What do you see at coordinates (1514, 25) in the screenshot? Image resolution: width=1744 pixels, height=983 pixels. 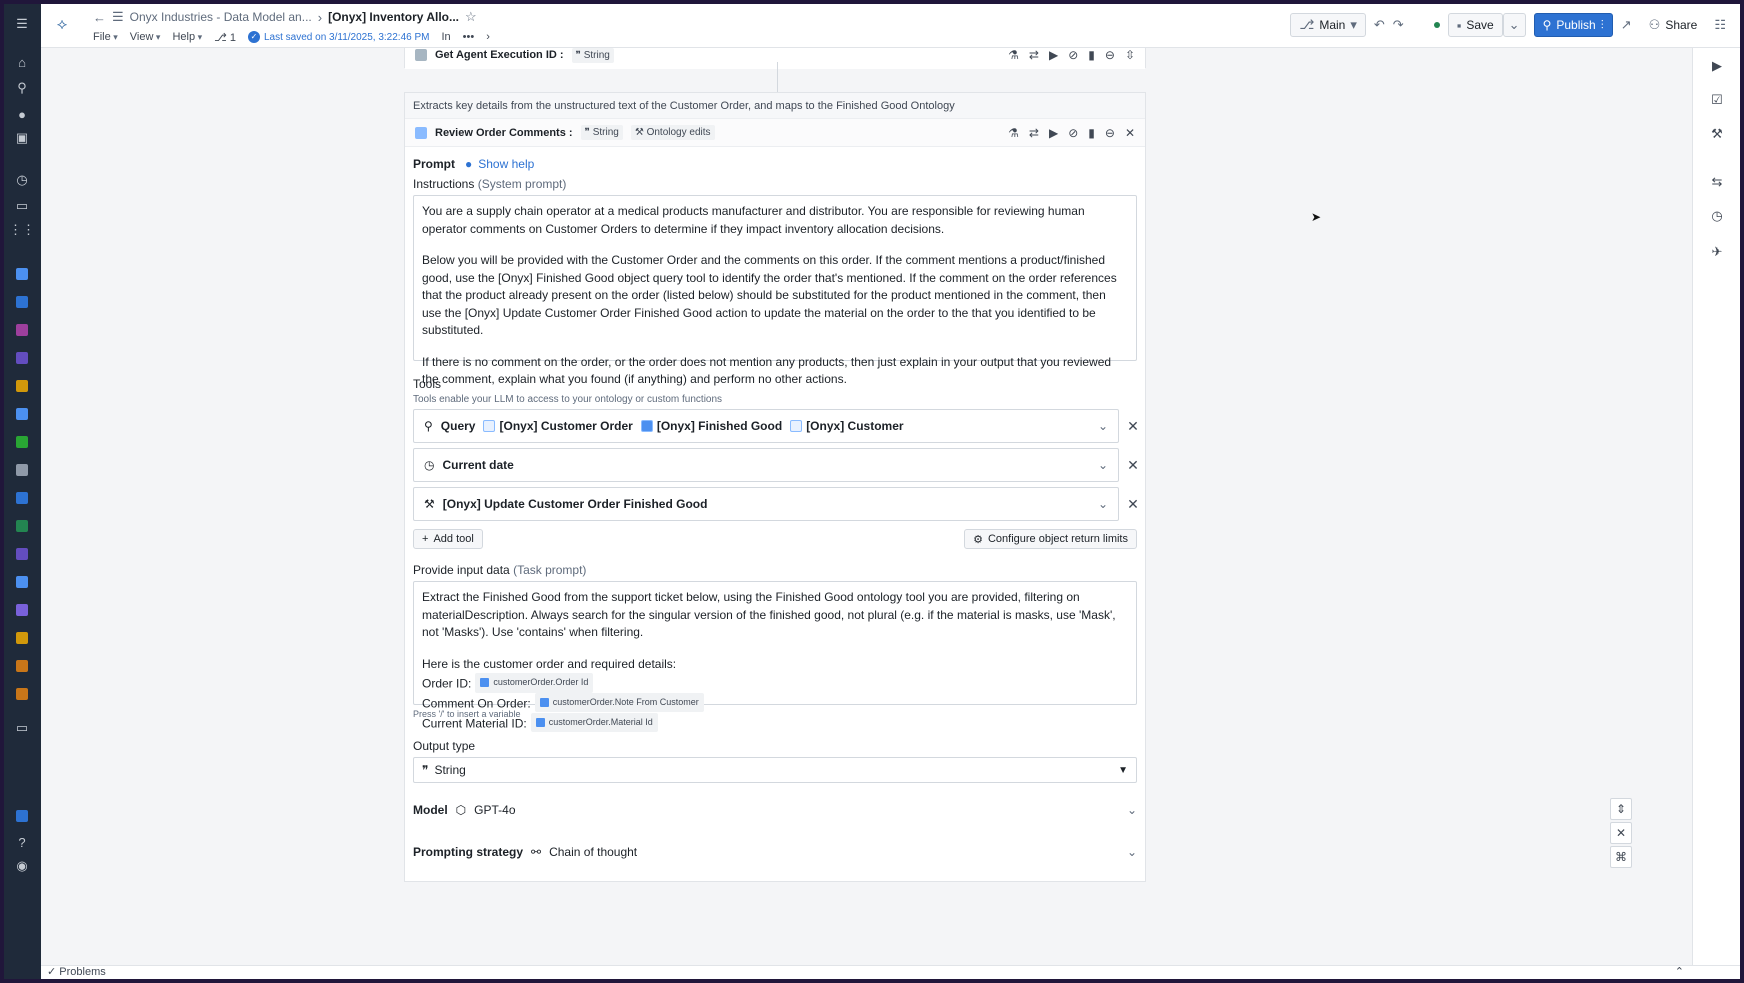 I see `save-options-button: ⌄` at bounding box center [1514, 25].